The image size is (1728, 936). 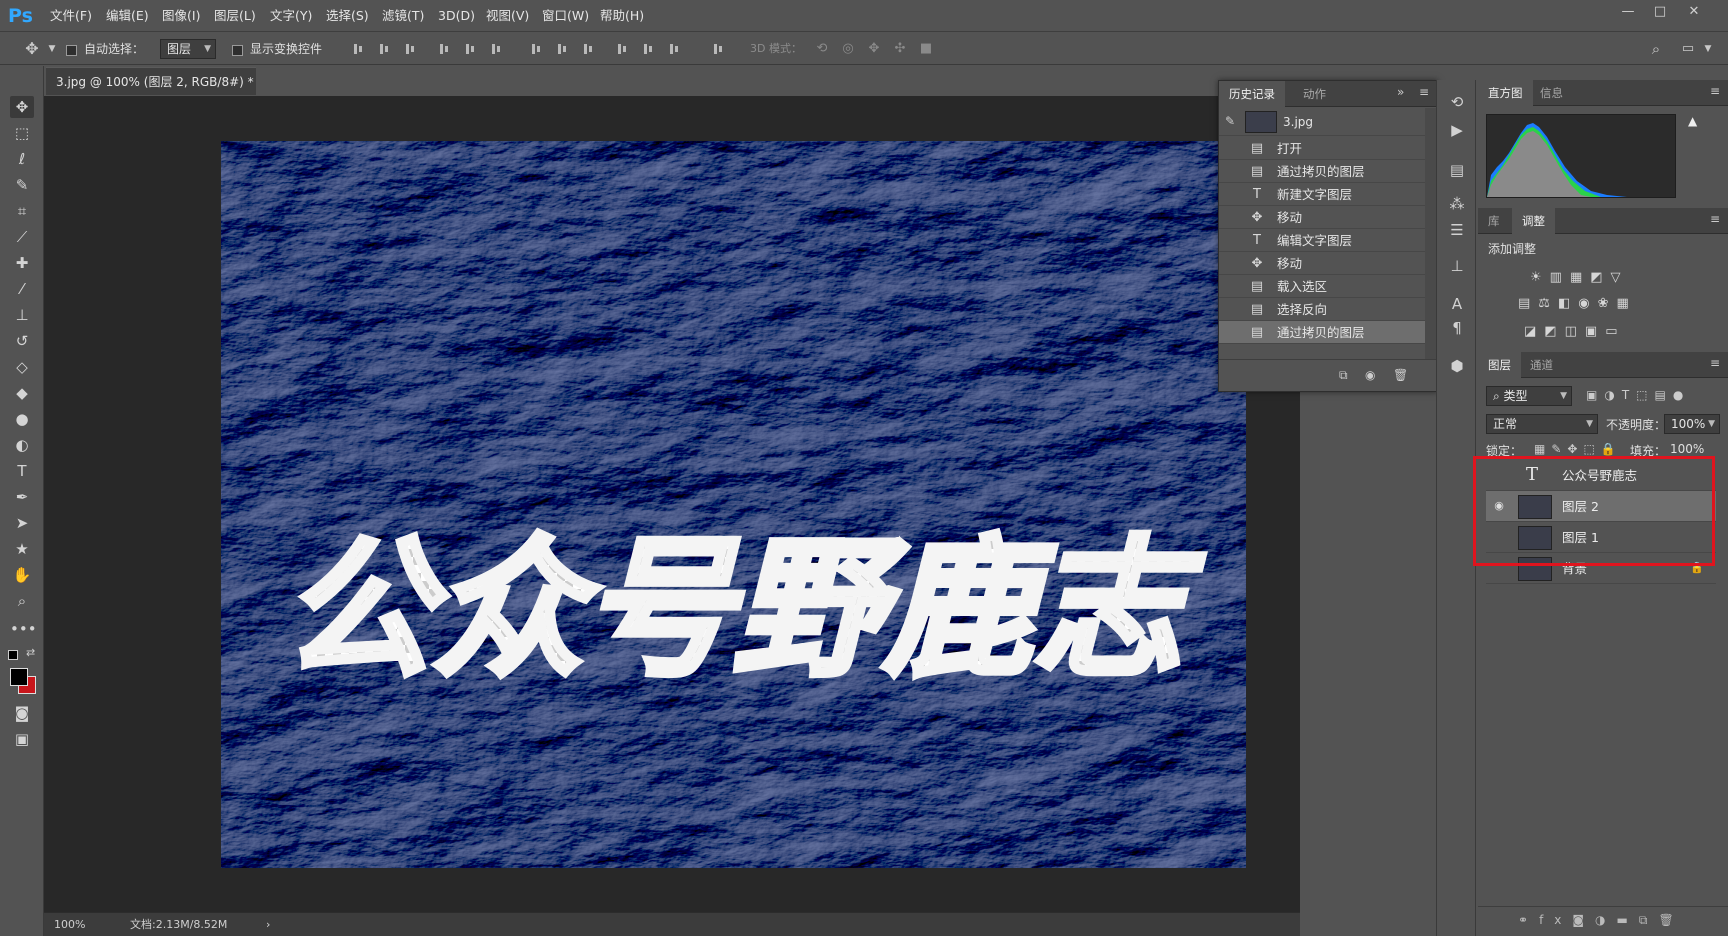 I want to click on delete-layer-icon: 🗑, so click(x=1671, y=920).